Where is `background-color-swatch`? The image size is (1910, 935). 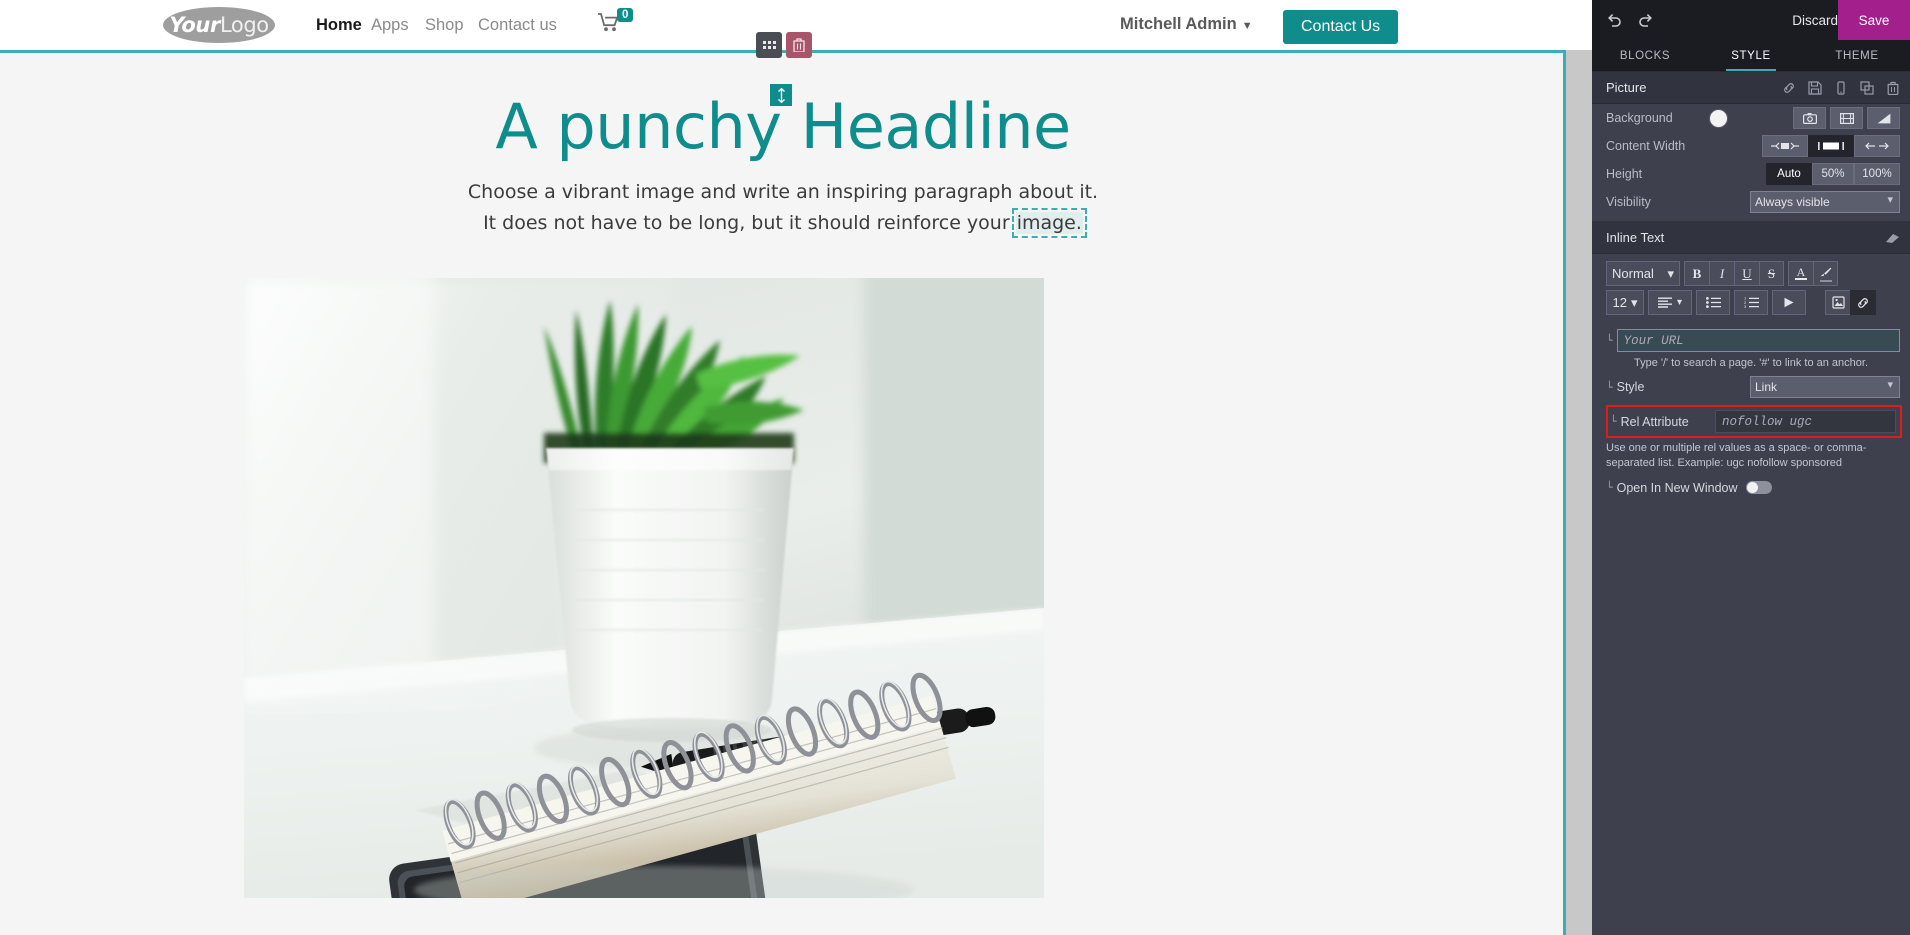
background-color-swatch is located at coordinates (1718, 118).